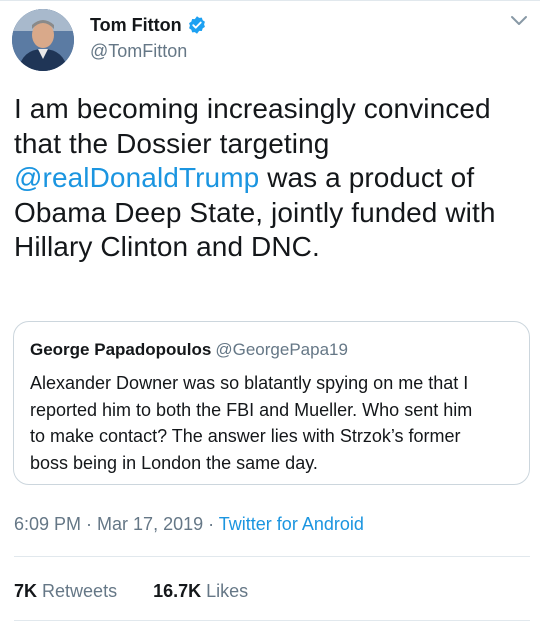  What do you see at coordinates (291, 524) in the screenshot?
I see `tweet-source-link: Twitter for Android` at bounding box center [291, 524].